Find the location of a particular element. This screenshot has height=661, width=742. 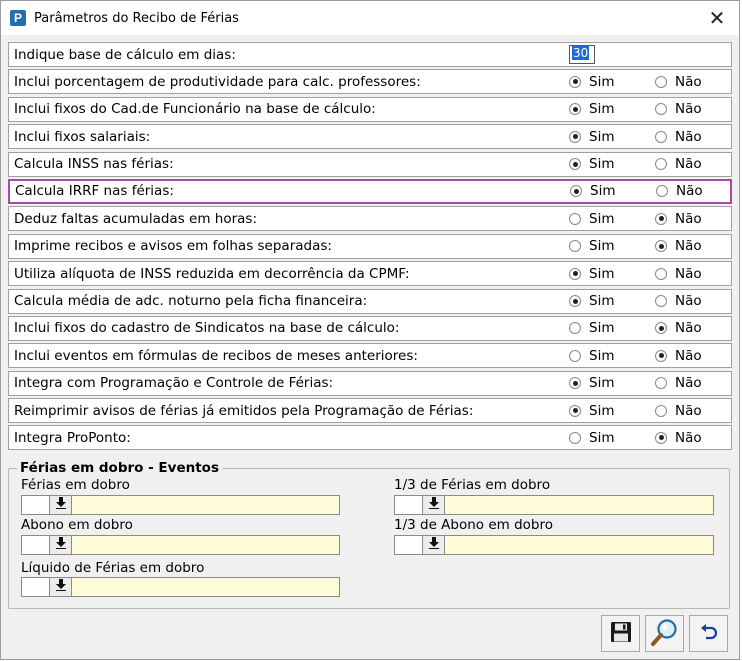

um-terco-ferias-em-dobro-field is located at coordinates (554, 505).